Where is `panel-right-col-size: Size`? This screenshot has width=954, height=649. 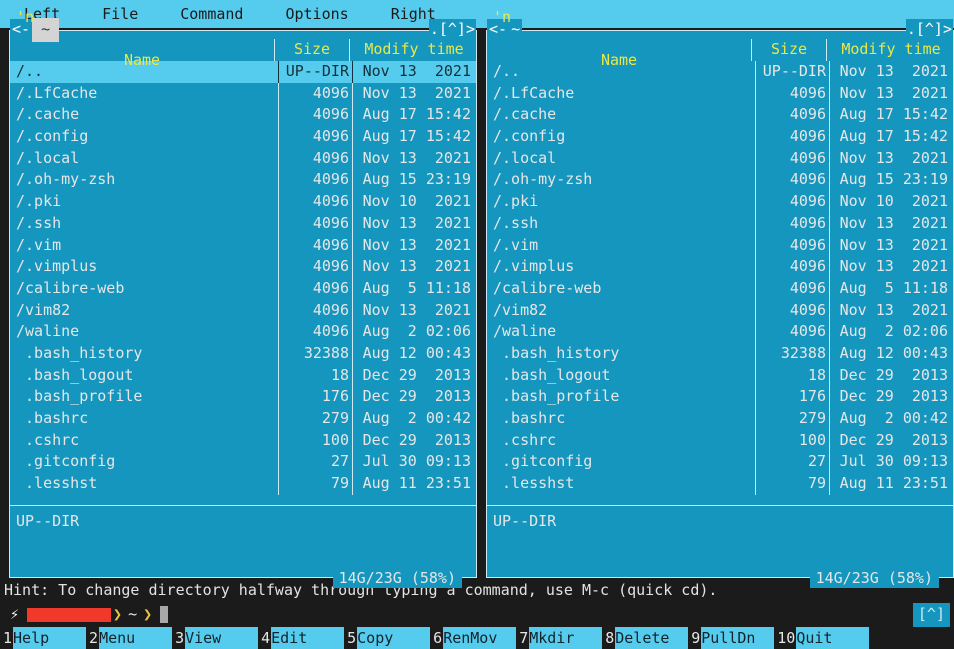 panel-right-col-size: Size is located at coordinates (788, 50).